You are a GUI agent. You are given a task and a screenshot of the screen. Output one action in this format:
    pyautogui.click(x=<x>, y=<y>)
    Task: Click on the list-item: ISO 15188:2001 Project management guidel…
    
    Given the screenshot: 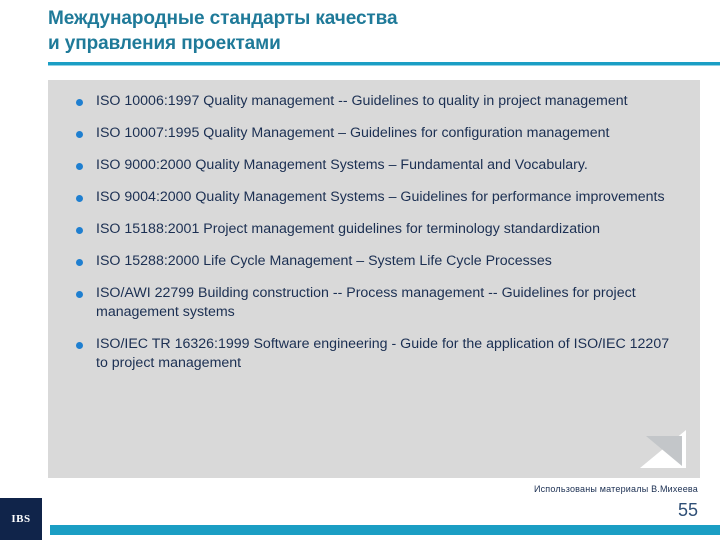 What is the action you would take?
    pyautogui.click(x=374, y=229)
    